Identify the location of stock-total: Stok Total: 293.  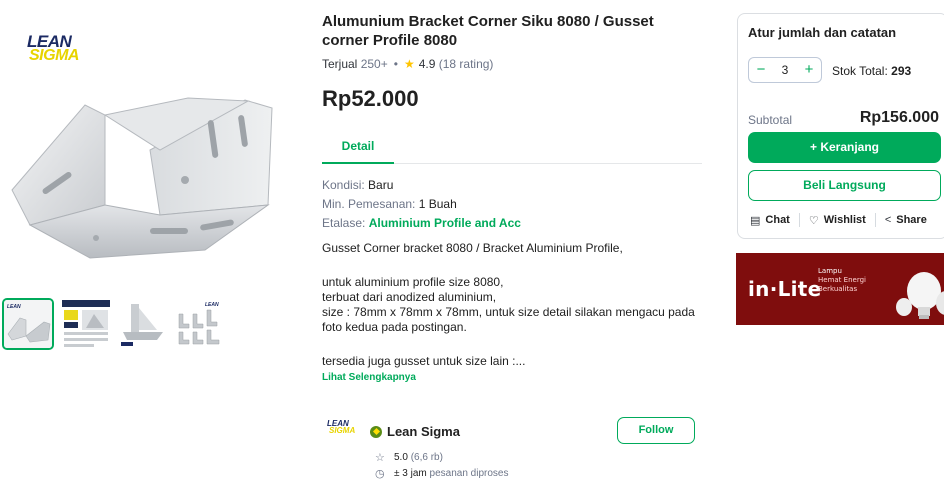
(871, 71).